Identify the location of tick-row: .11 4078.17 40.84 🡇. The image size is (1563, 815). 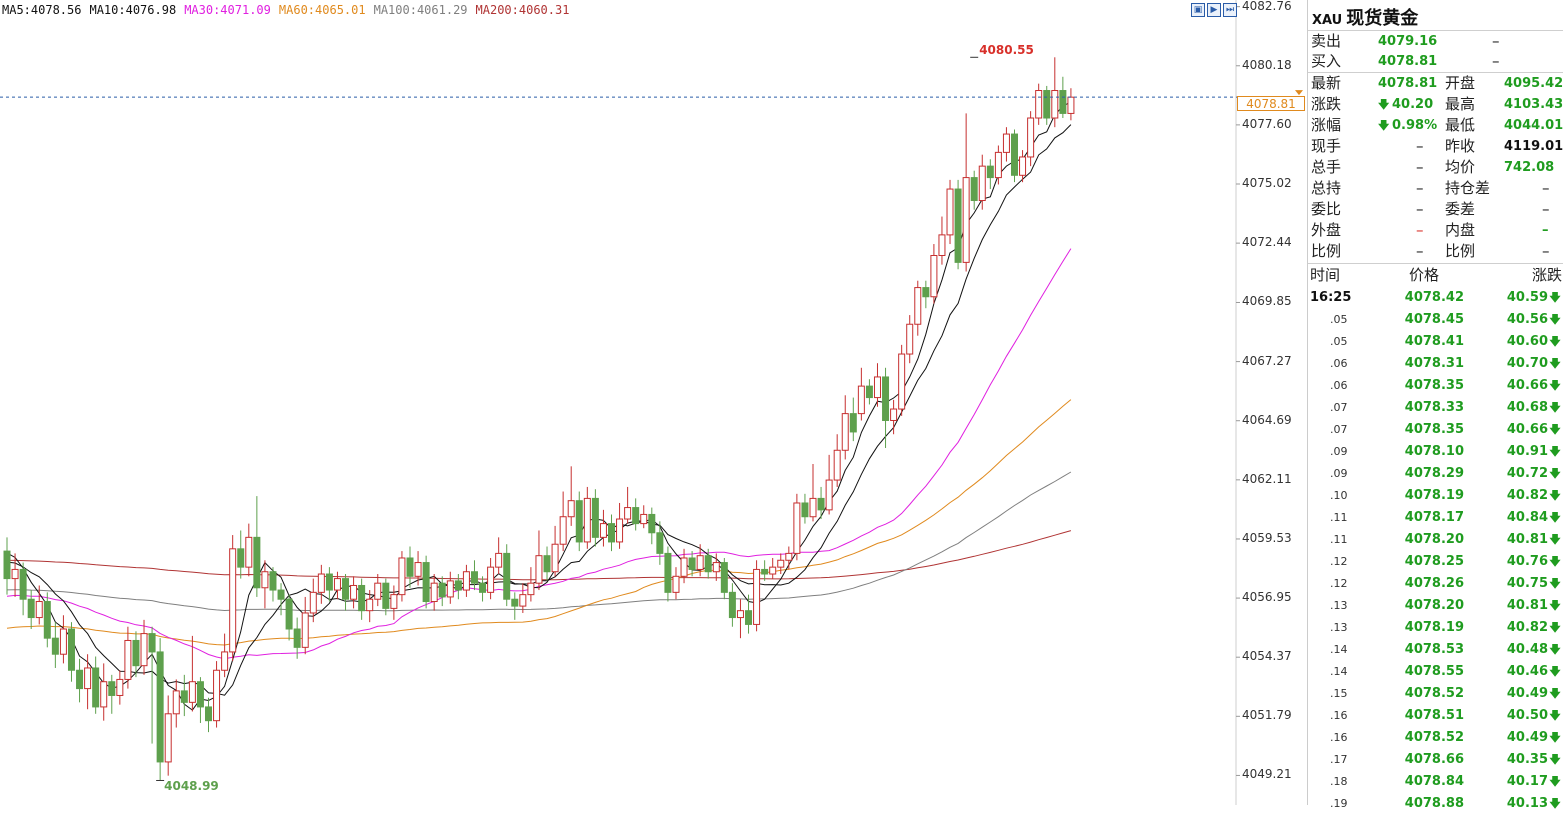
(1435, 518).